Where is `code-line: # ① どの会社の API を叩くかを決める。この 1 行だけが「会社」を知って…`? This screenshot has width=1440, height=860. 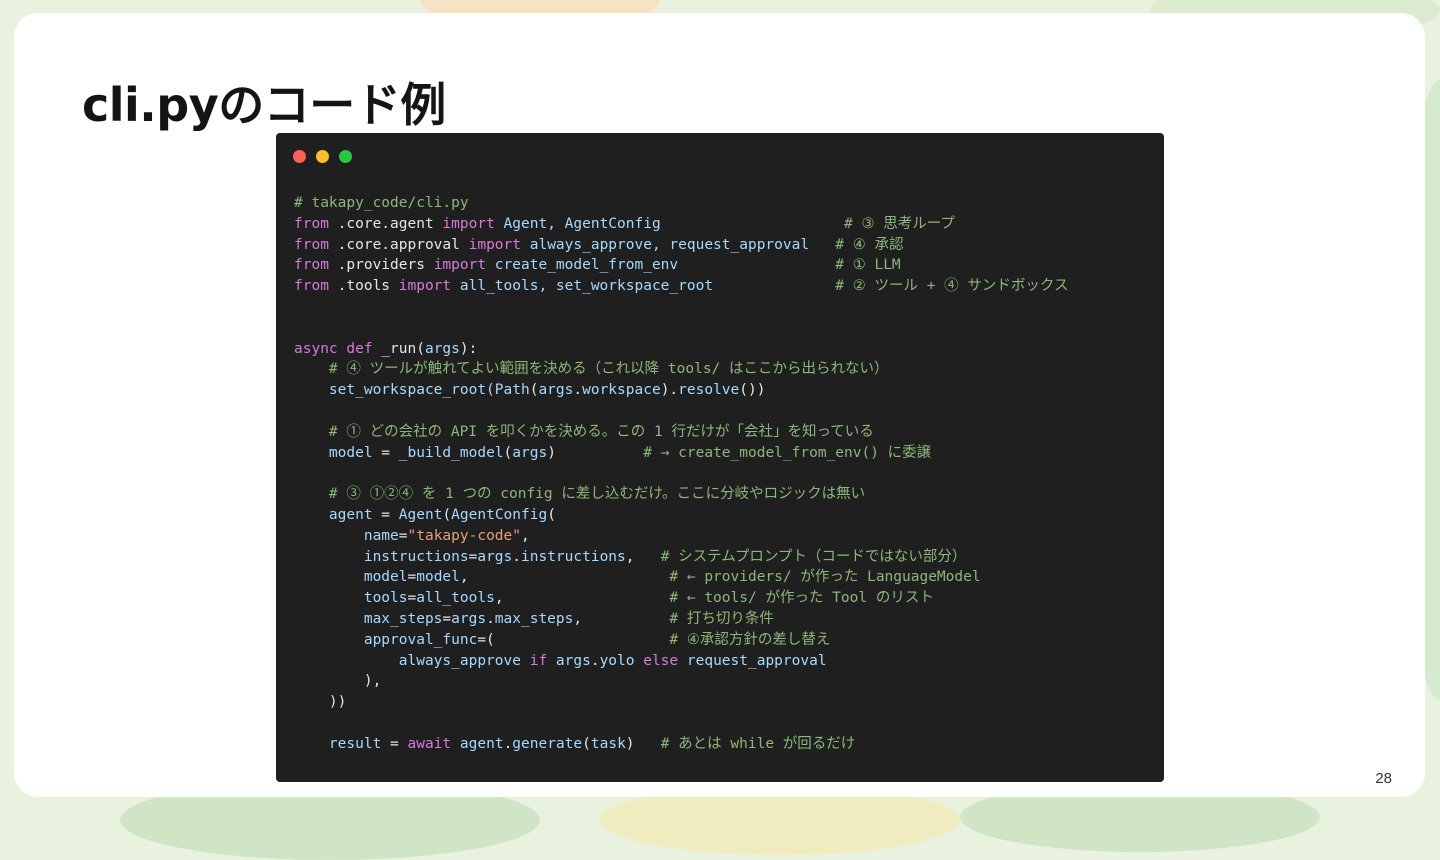 code-line: # ① どの会社の API を叩くかを決める。この 1 行だけが「会社」を知って… is located at coordinates (681, 432).